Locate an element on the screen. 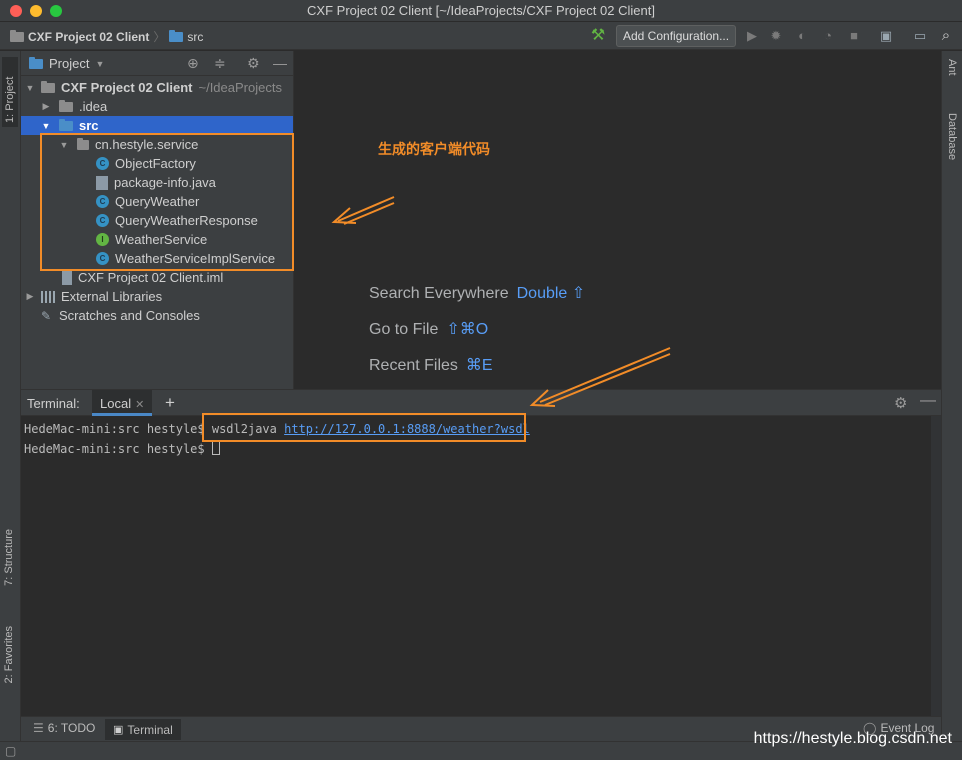 Image resolution: width=962 pixels, height=760 pixels. status-toggle-icon: ▢ is located at coordinates (10, 751).